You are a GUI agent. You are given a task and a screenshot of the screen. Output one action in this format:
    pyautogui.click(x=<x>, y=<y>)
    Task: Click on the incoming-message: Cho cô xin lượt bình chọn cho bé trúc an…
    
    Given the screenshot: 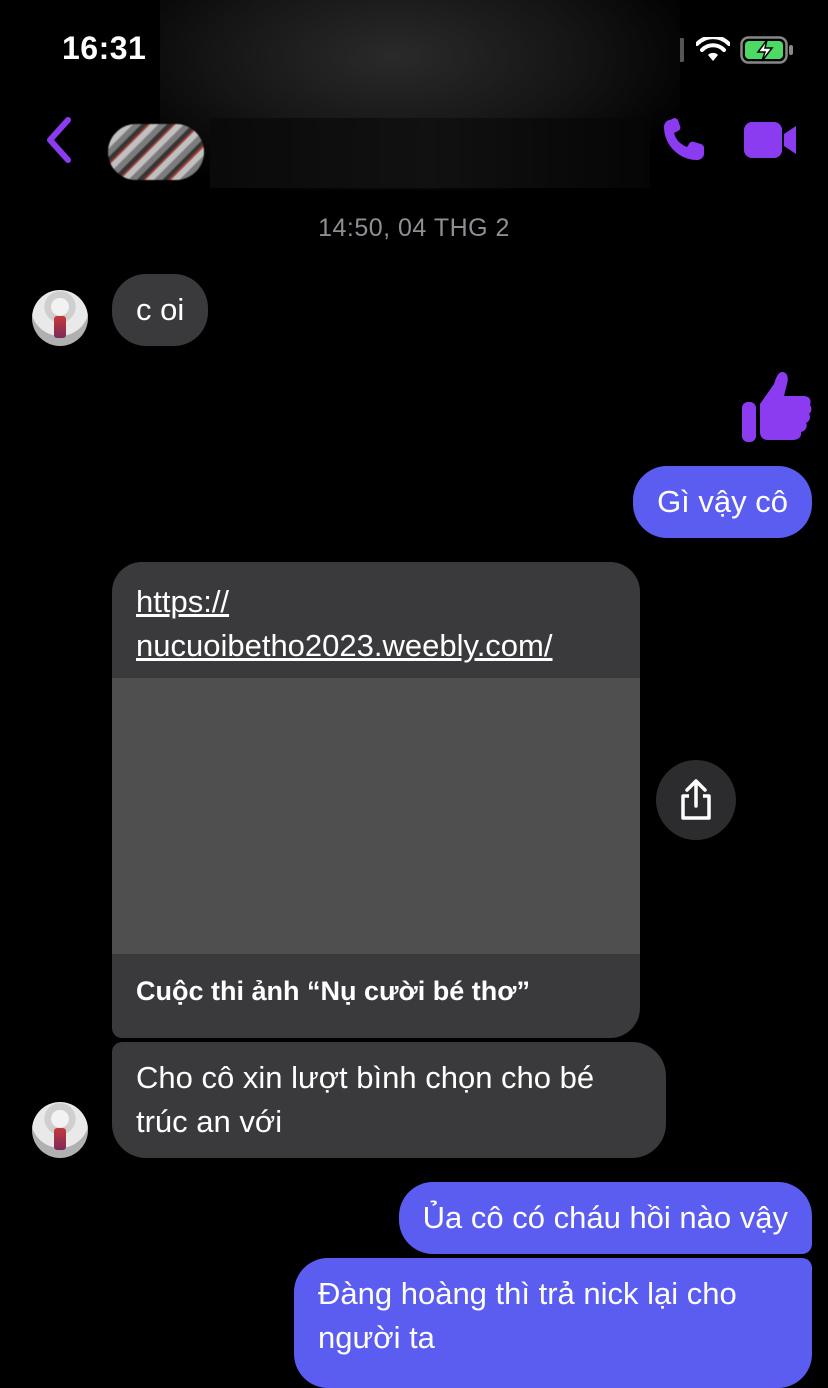 What is the action you would take?
    pyautogui.click(x=389, y=1100)
    